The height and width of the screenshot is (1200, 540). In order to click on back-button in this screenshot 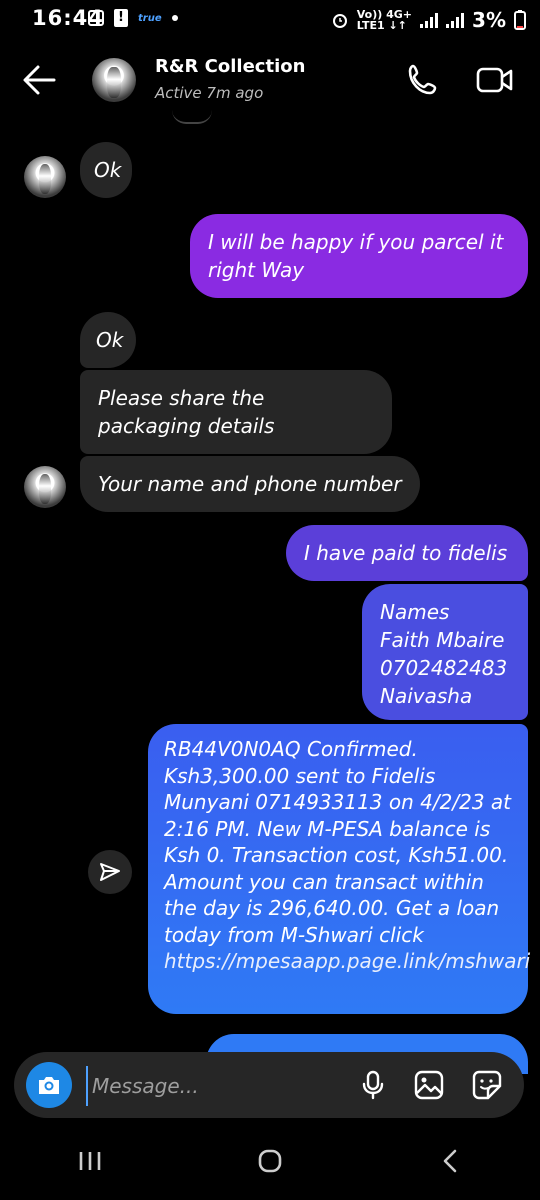, I will do `click(40, 80)`.